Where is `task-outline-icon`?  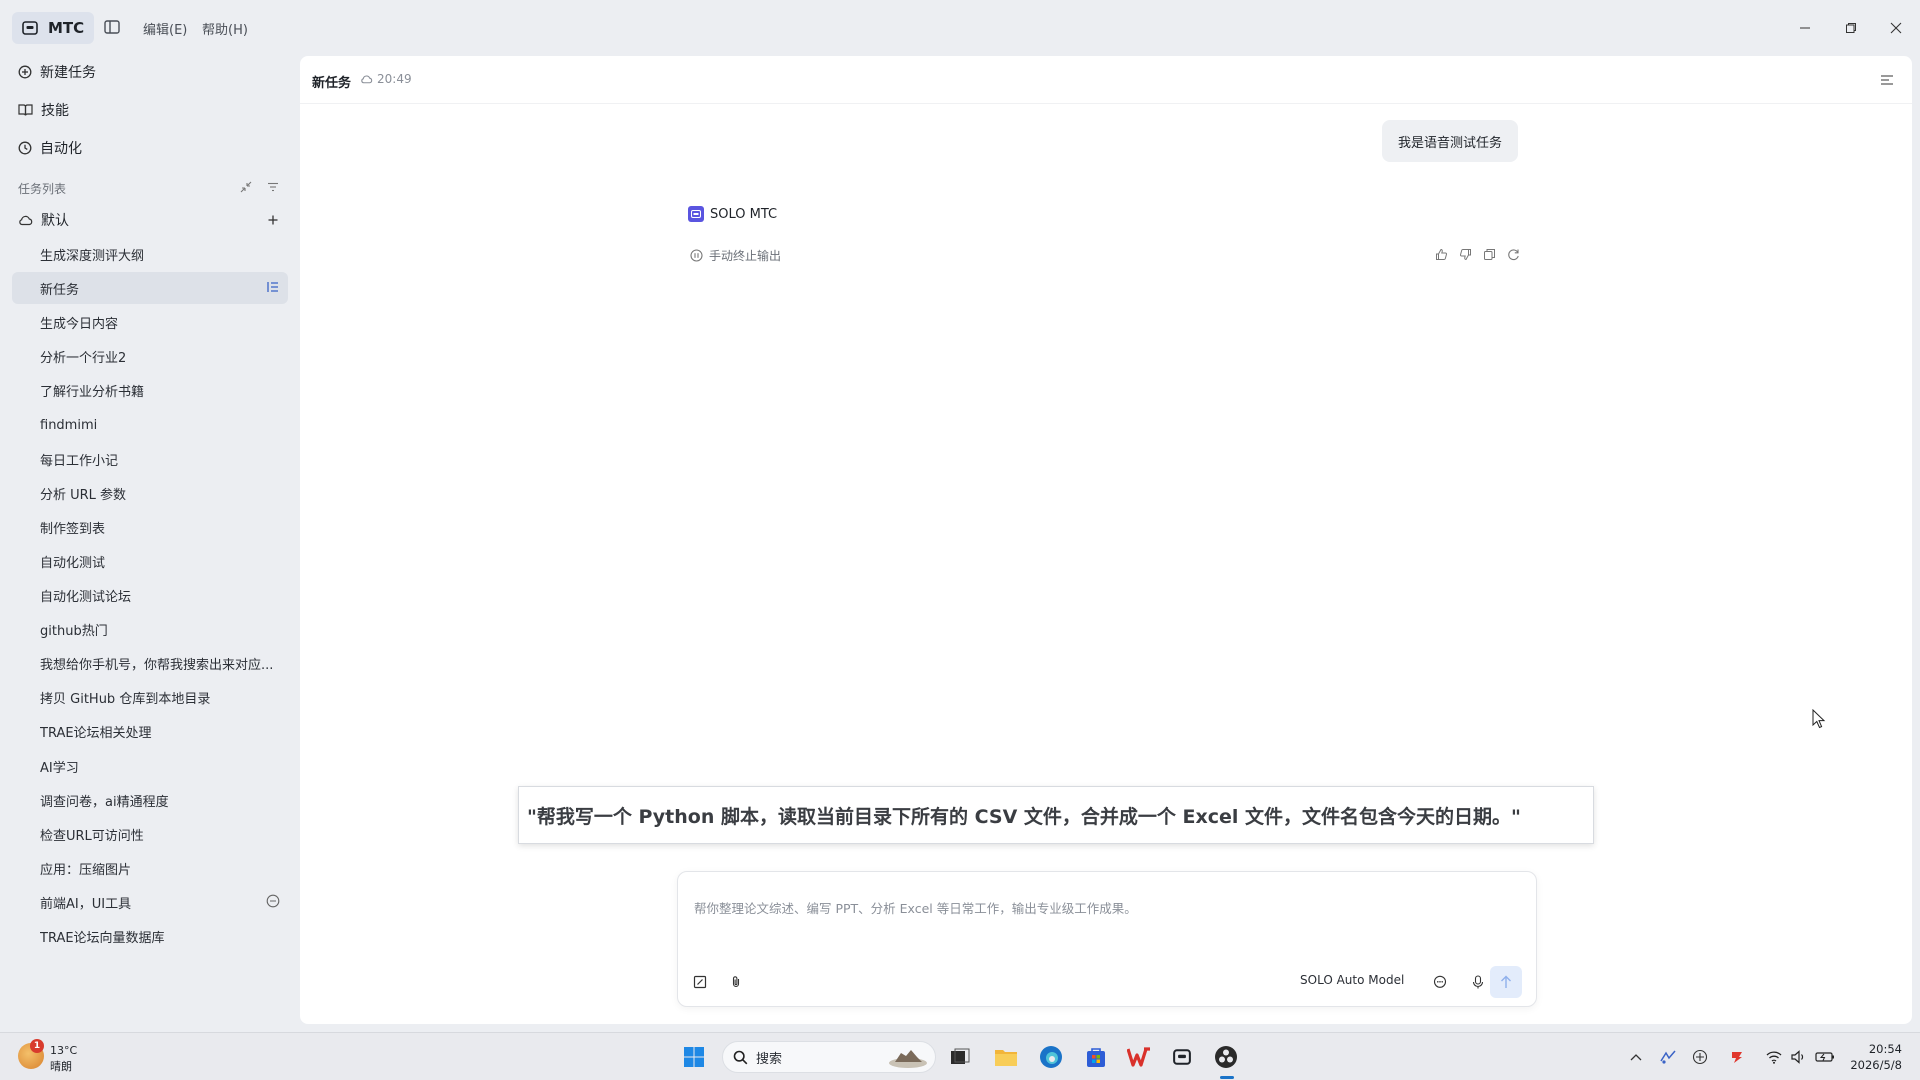 task-outline-icon is located at coordinates (273, 287).